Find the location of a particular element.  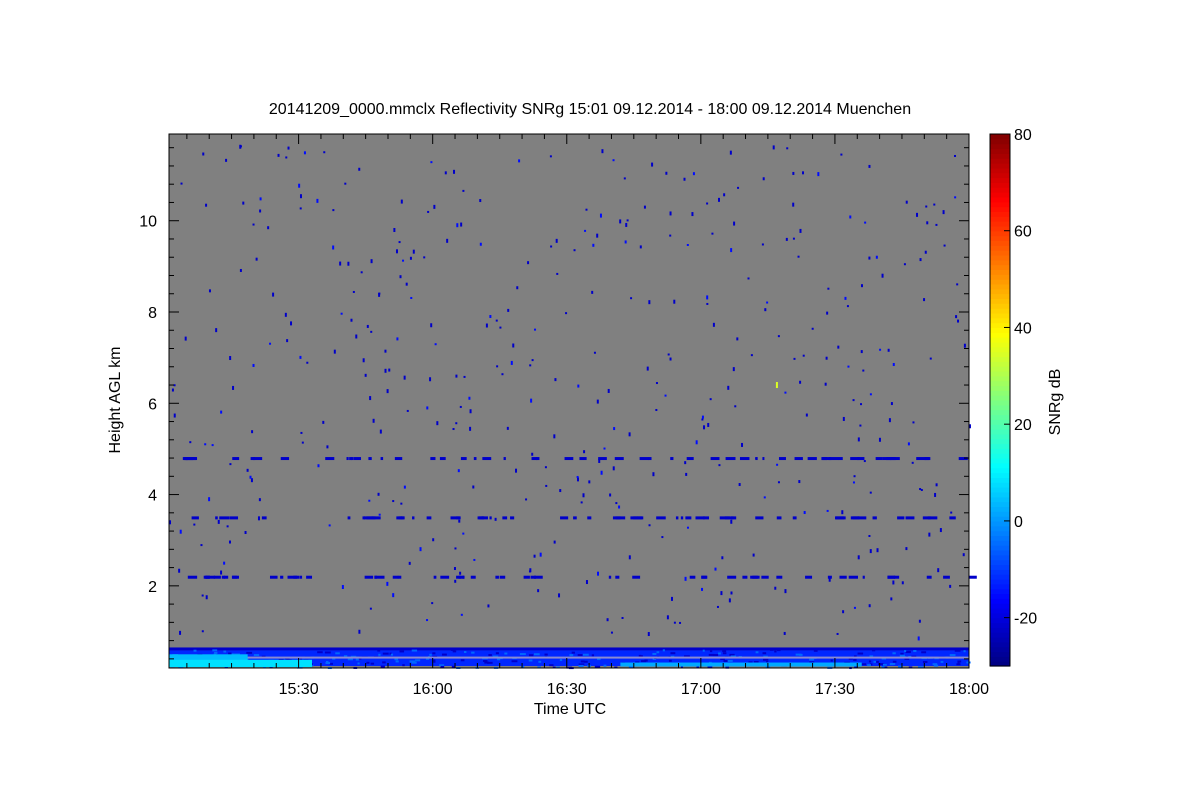

colorbar-tick-label: -20 is located at coordinates (1025, 619).